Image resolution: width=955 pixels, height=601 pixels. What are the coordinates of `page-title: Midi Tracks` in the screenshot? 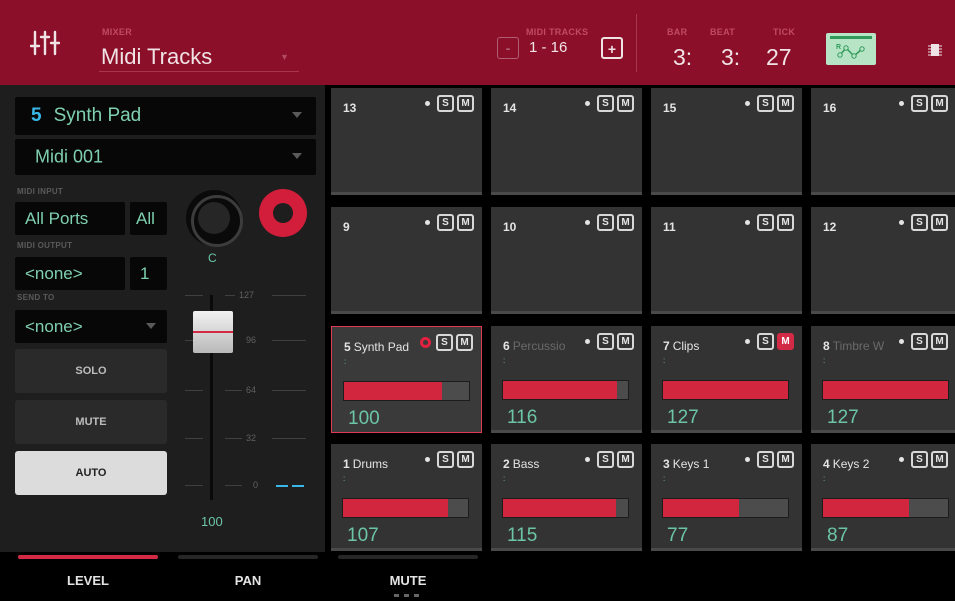 It's located at (156, 57).